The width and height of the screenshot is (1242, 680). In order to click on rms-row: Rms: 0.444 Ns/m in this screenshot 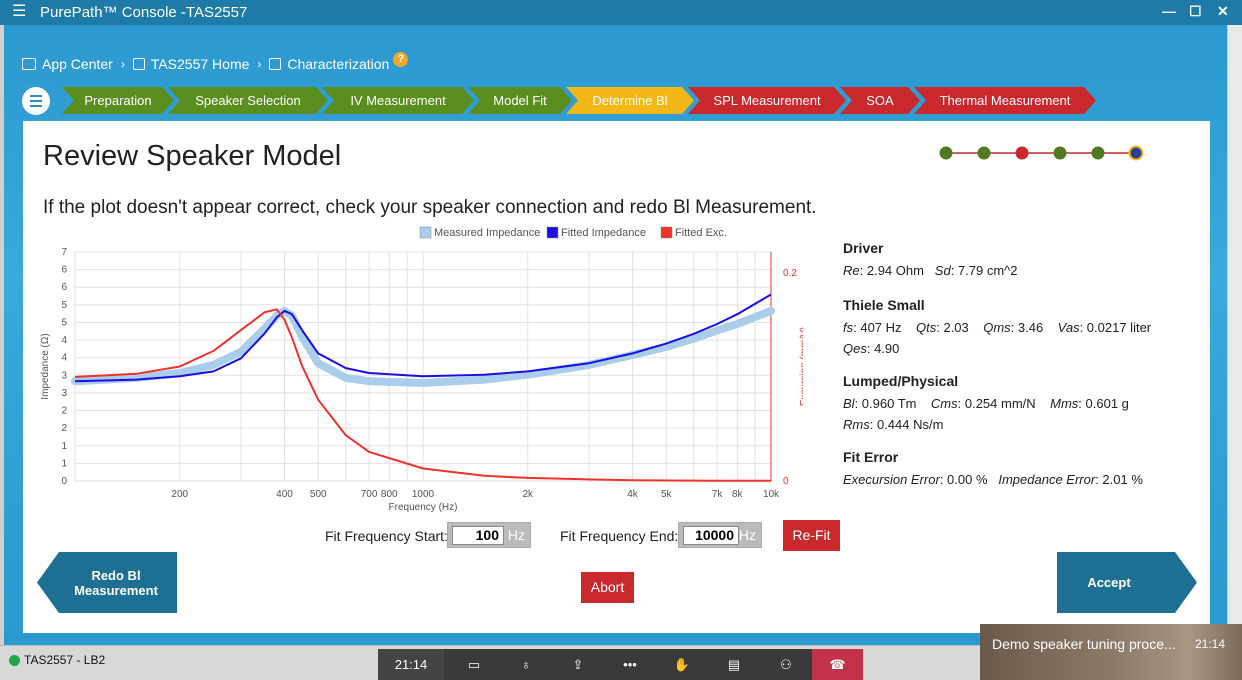, I will do `click(997, 424)`.